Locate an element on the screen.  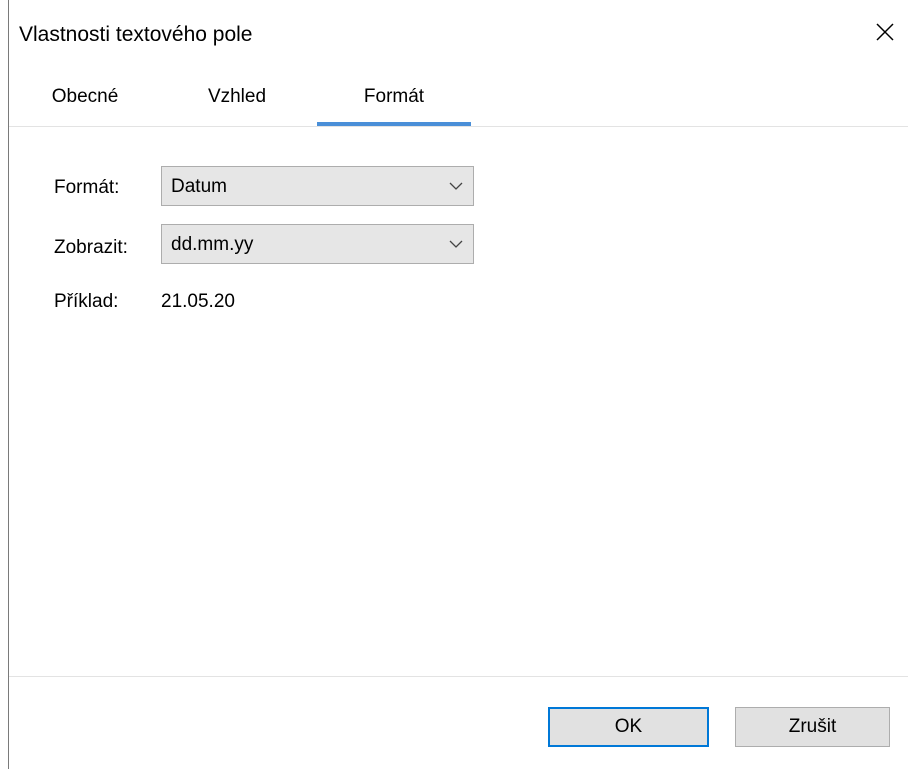
close-button is located at coordinates (885, 32).